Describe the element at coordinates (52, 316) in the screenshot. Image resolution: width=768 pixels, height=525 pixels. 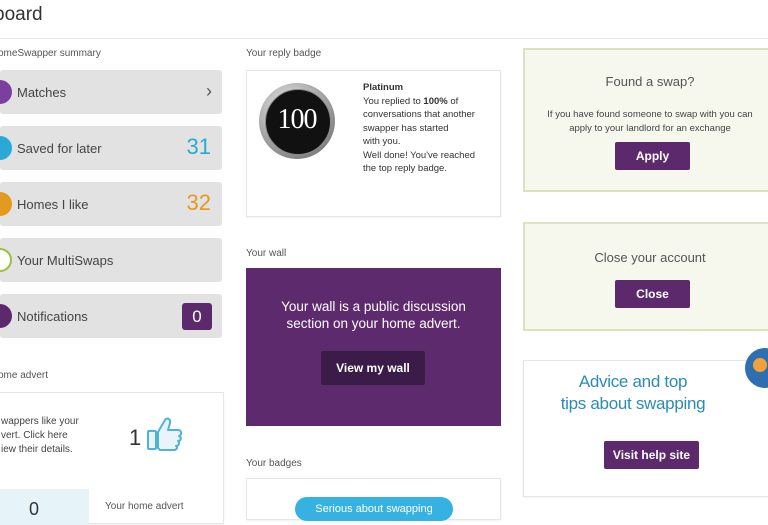
I see `summary-item-label: Notifications` at that location.